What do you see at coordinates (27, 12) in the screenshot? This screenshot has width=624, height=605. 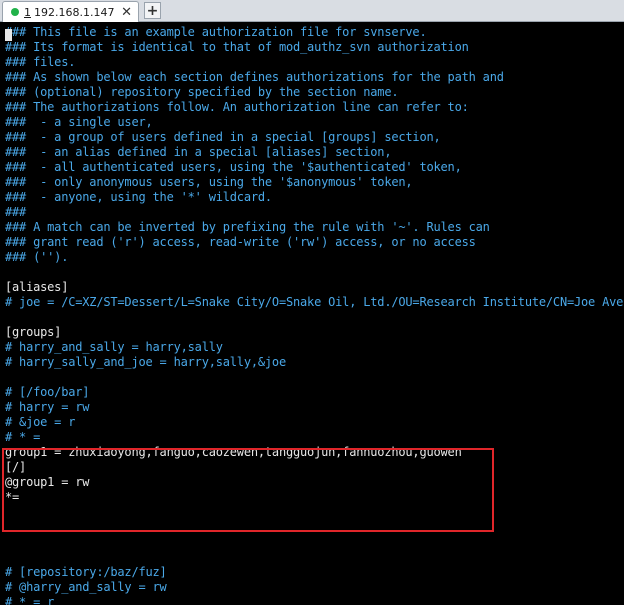 I see `tab-index: 1` at bounding box center [27, 12].